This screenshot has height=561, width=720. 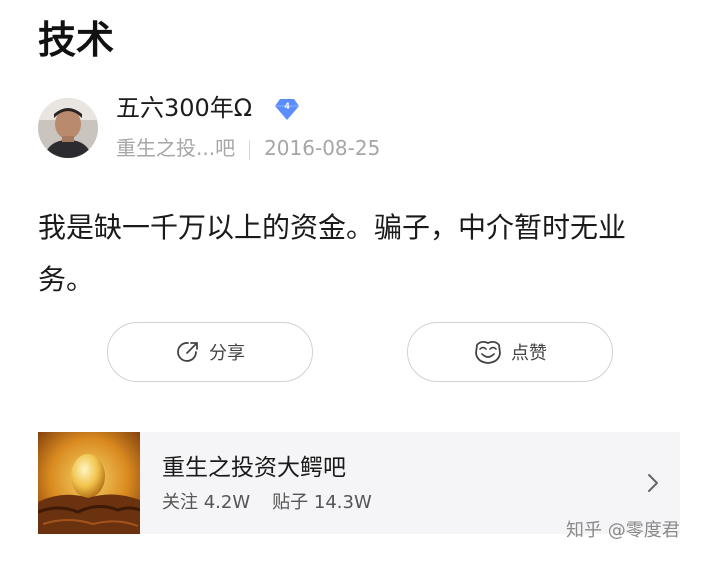 What do you see at coordinates (254, 468) in the screenshot?
I see `forum-name: 重生之投资大鳄吧` at bounding box center [254, 468].